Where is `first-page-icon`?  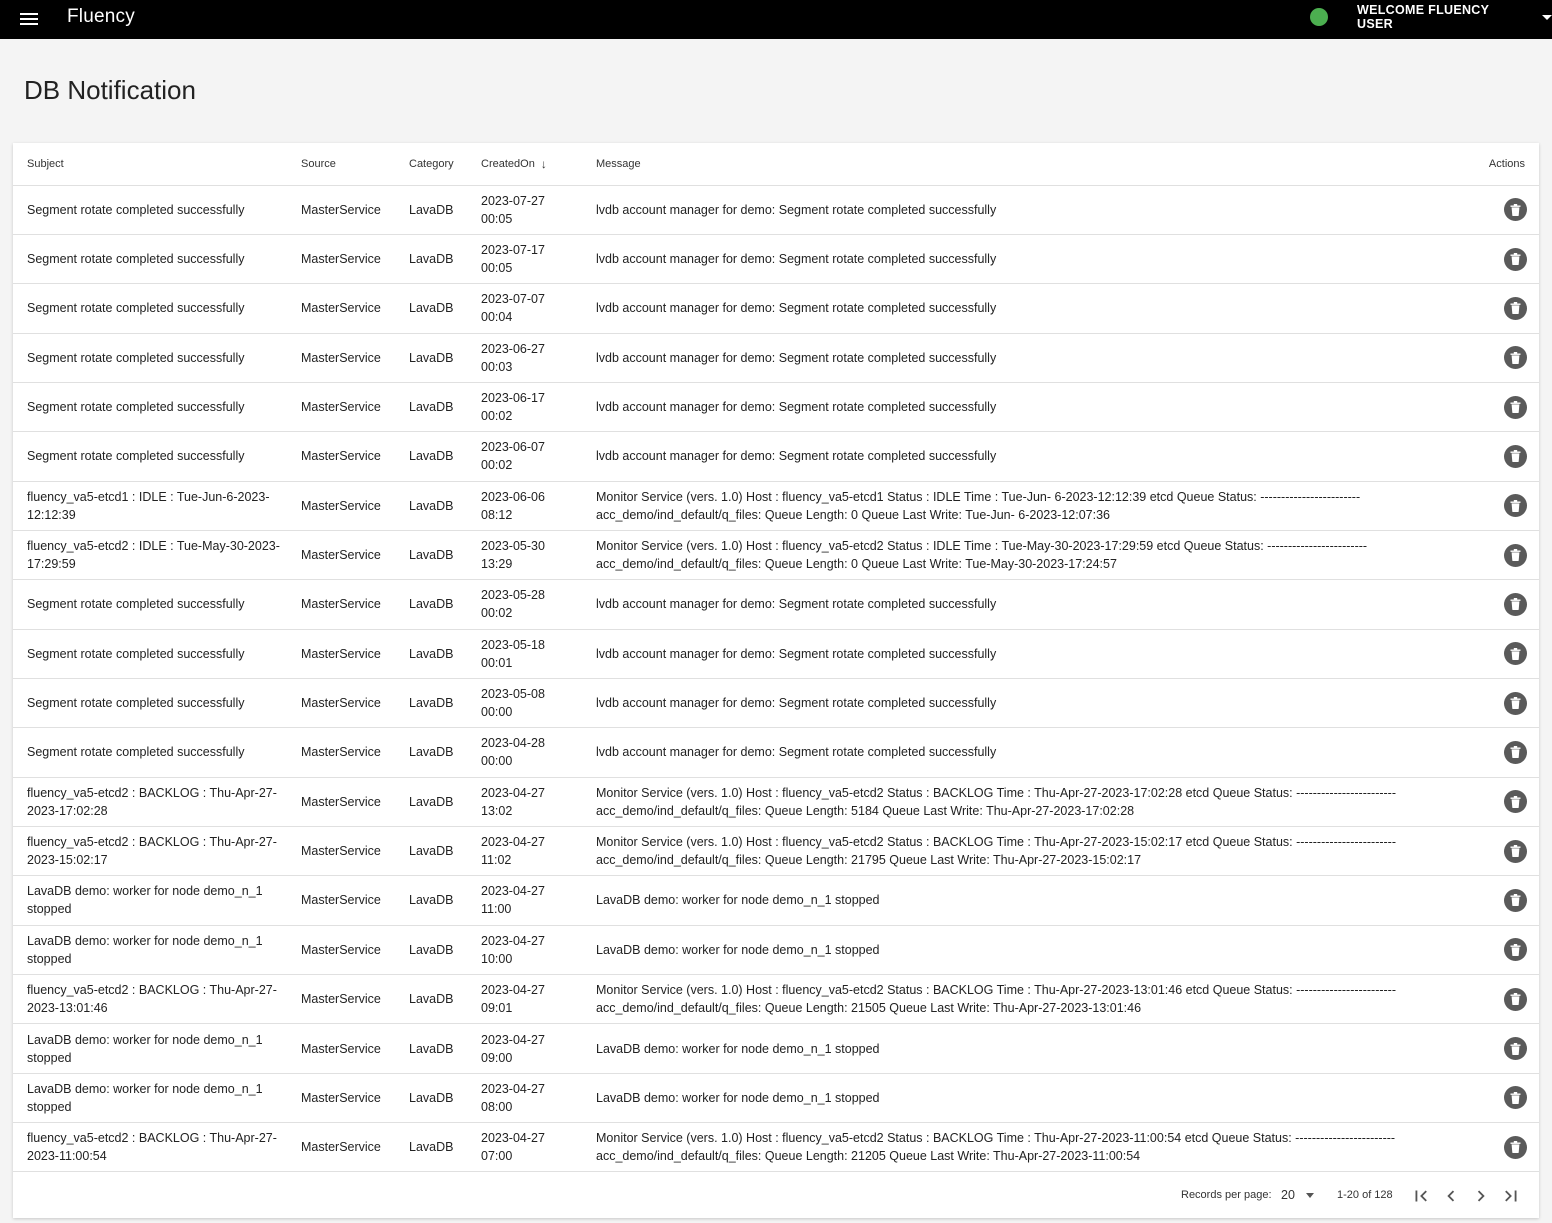 first-page-icon is located at coordinates (1421, 1196).